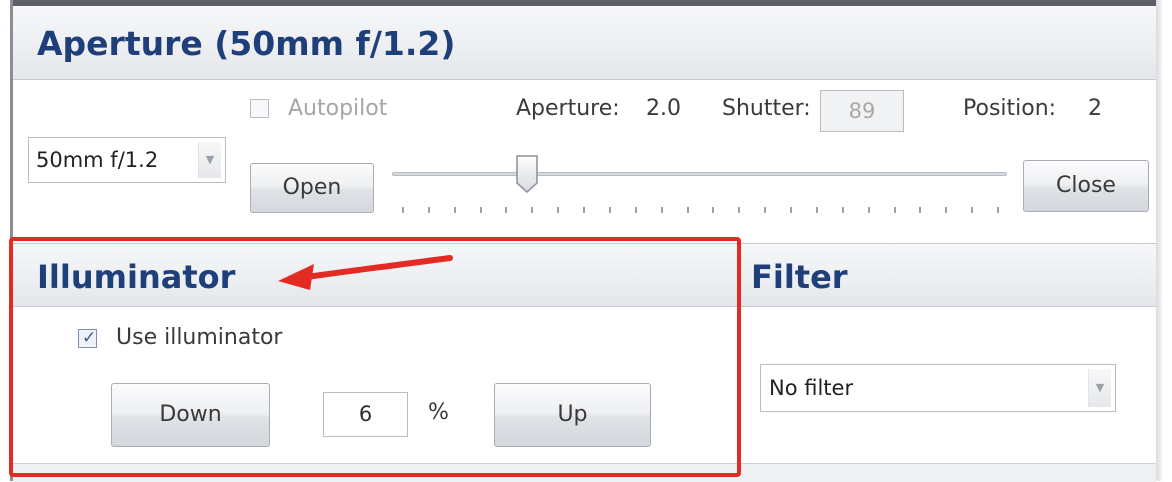 This screenshot has height=482, width=1172. Describe the element at coordinates (699, 174) in the screenshot. I see `aperture-slider-track` at that location.